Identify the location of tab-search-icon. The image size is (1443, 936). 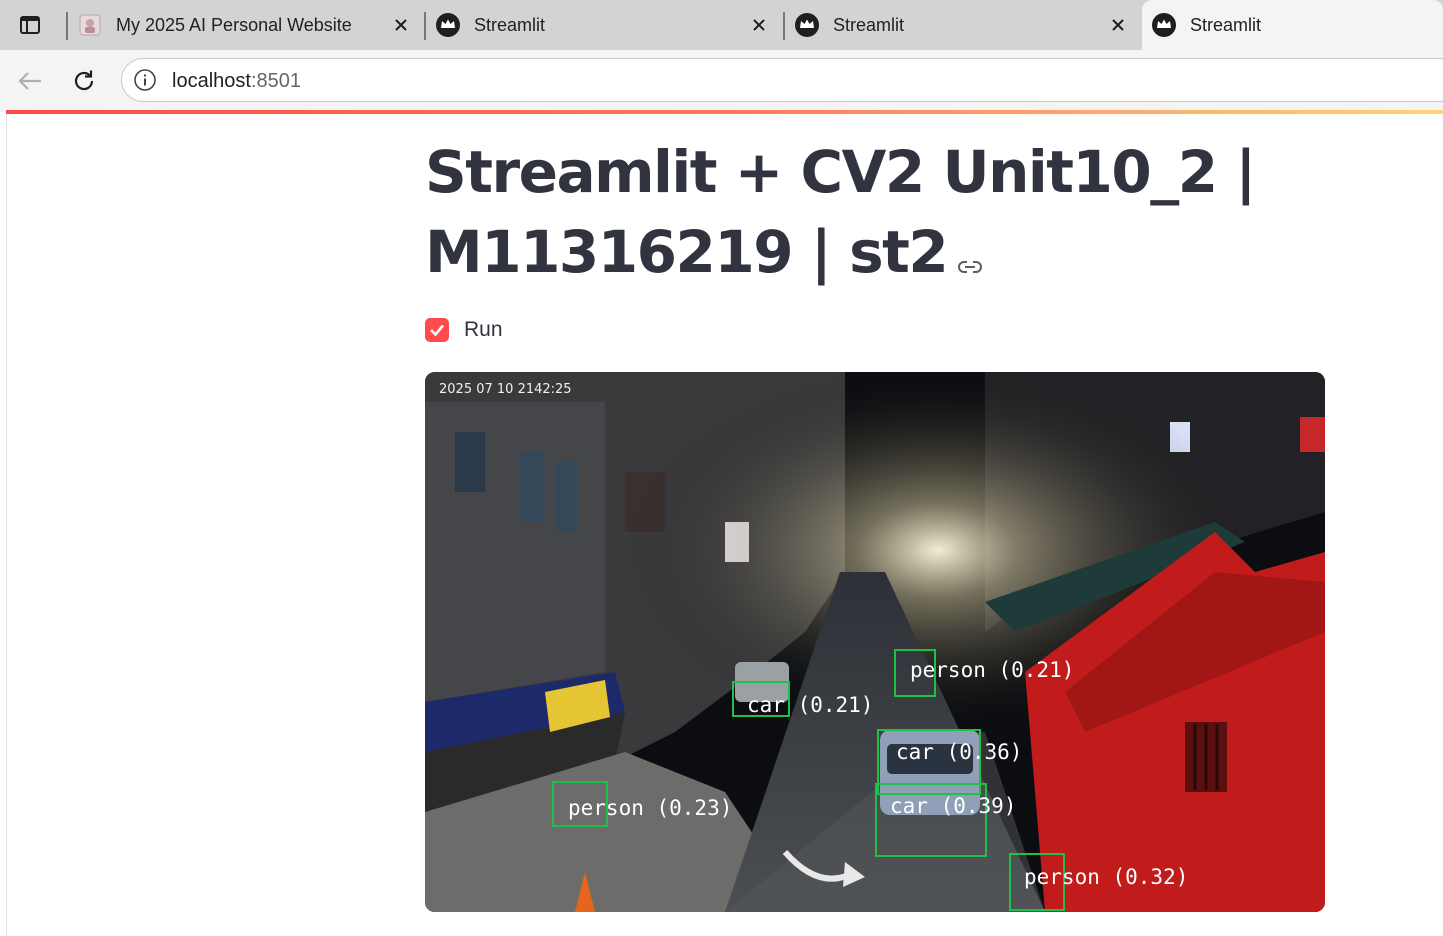
(30, 25).